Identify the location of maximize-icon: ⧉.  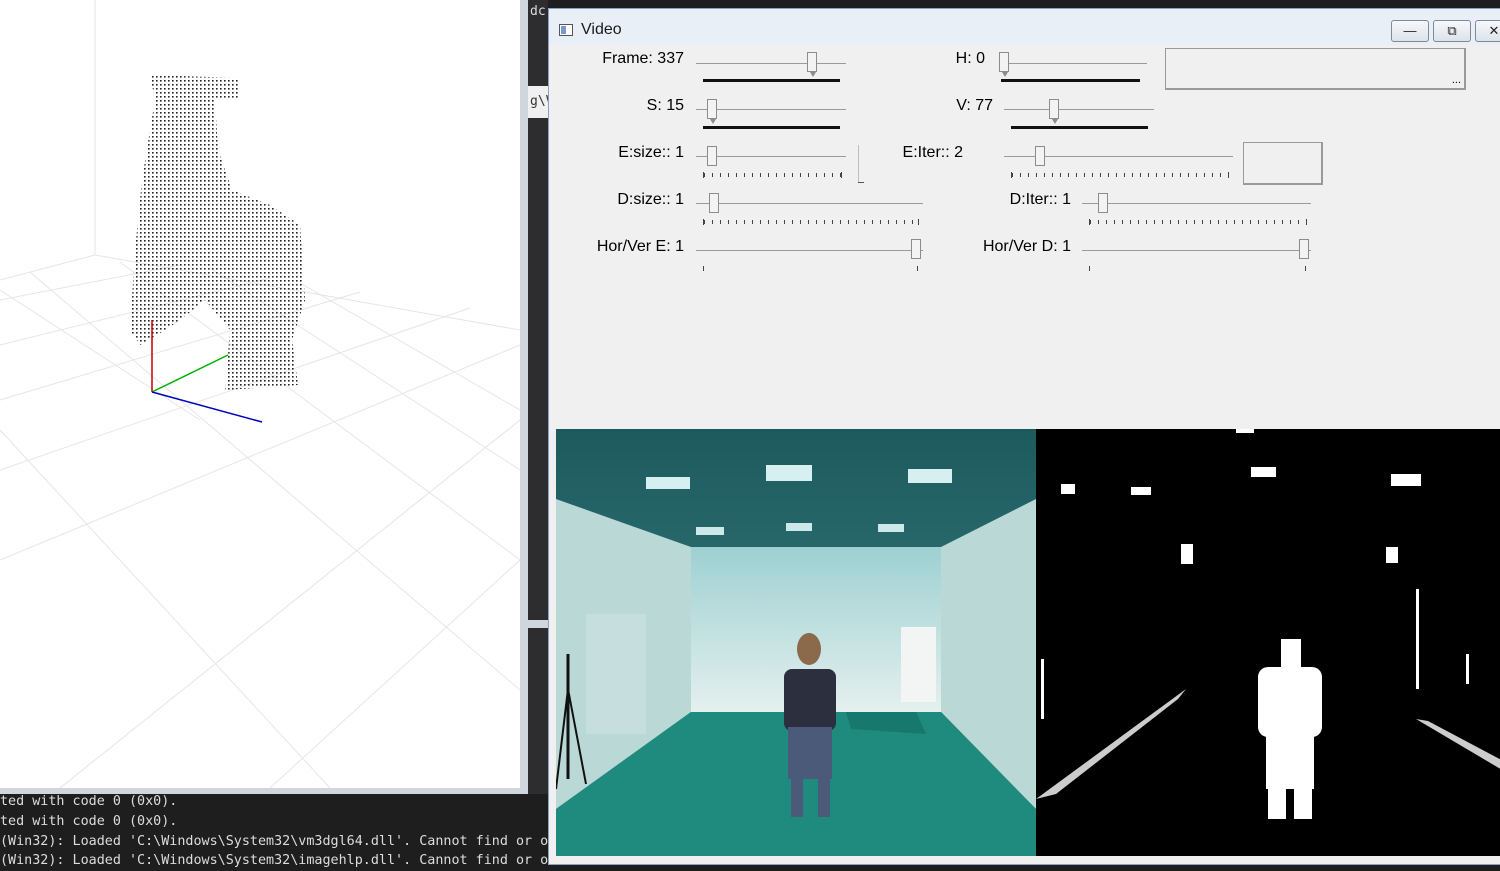
(1452, 30).